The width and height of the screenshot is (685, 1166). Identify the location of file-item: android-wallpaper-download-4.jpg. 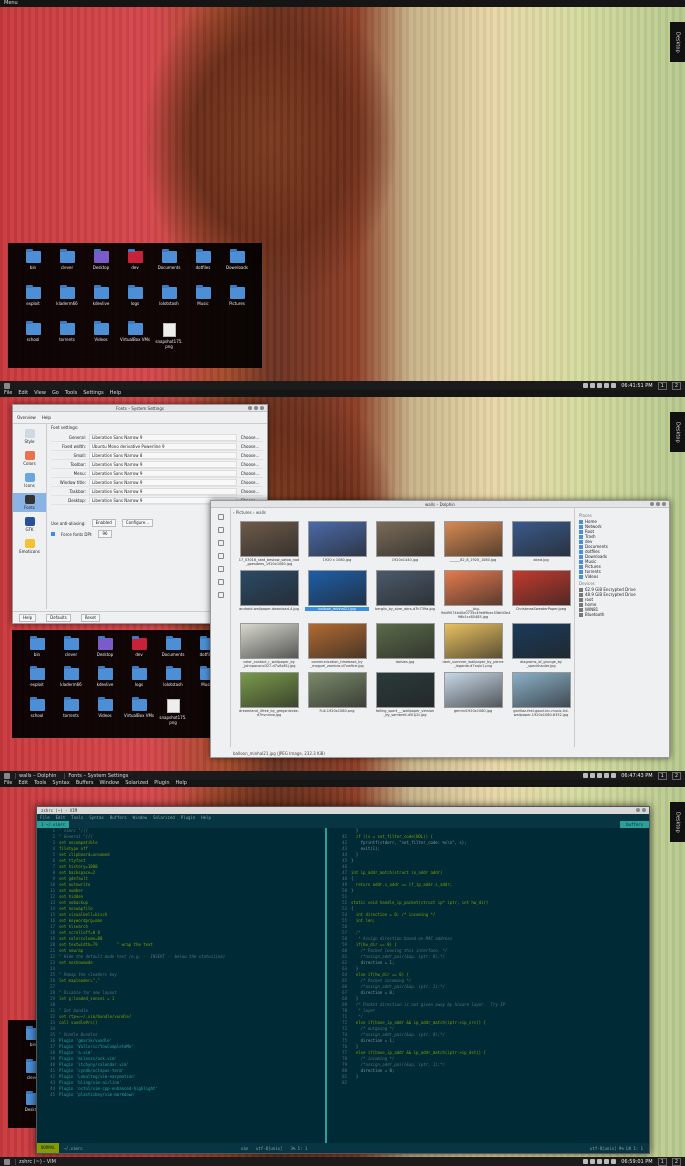
(269, 594).